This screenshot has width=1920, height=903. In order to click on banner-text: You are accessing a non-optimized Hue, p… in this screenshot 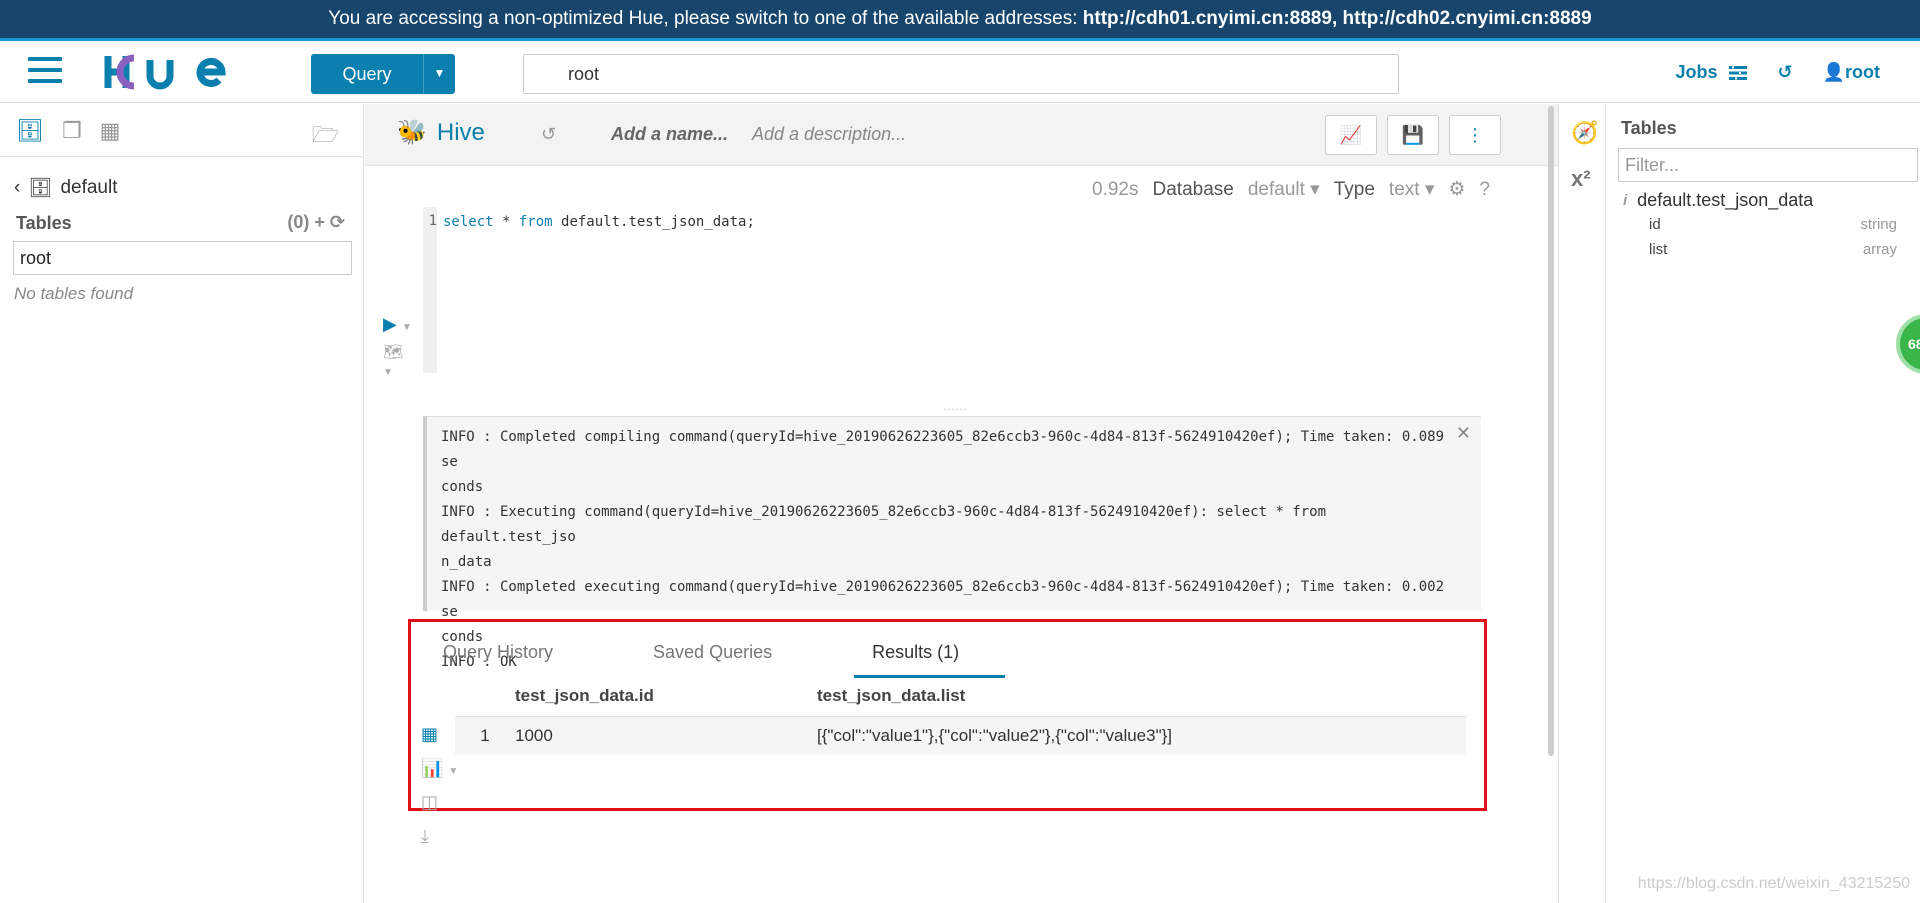, I will do `click(705, 18)`.